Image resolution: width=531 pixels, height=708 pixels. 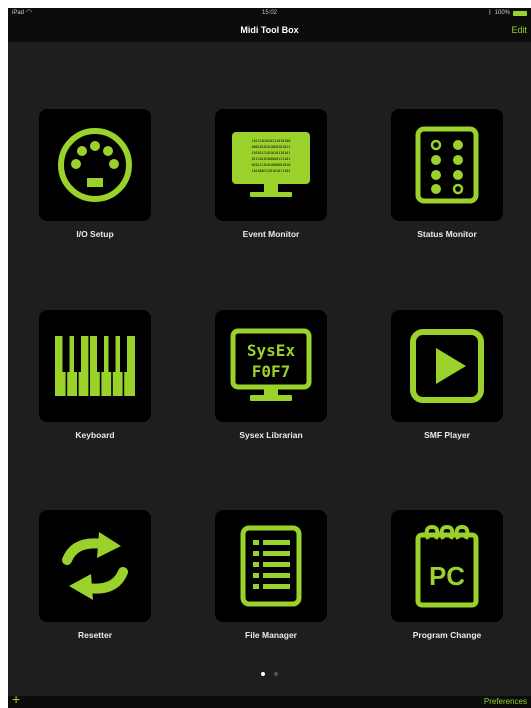 I want to click on page-dot, so click(x=275, y=674).